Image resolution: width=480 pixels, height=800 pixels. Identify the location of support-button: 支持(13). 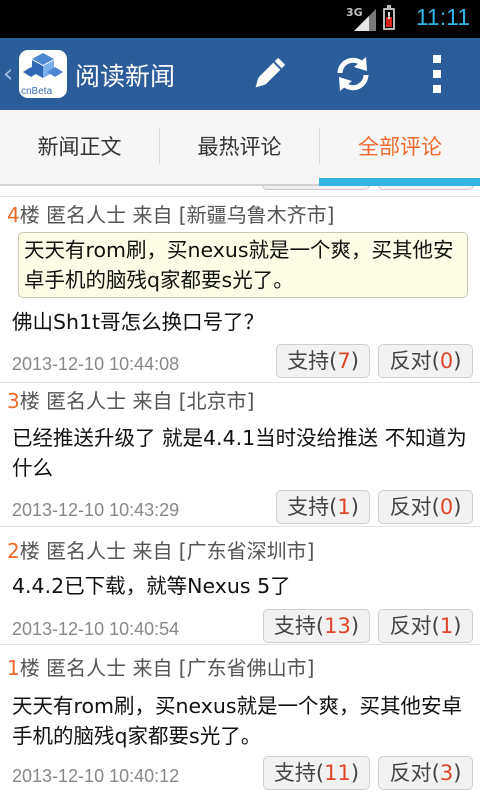
(316, 626).